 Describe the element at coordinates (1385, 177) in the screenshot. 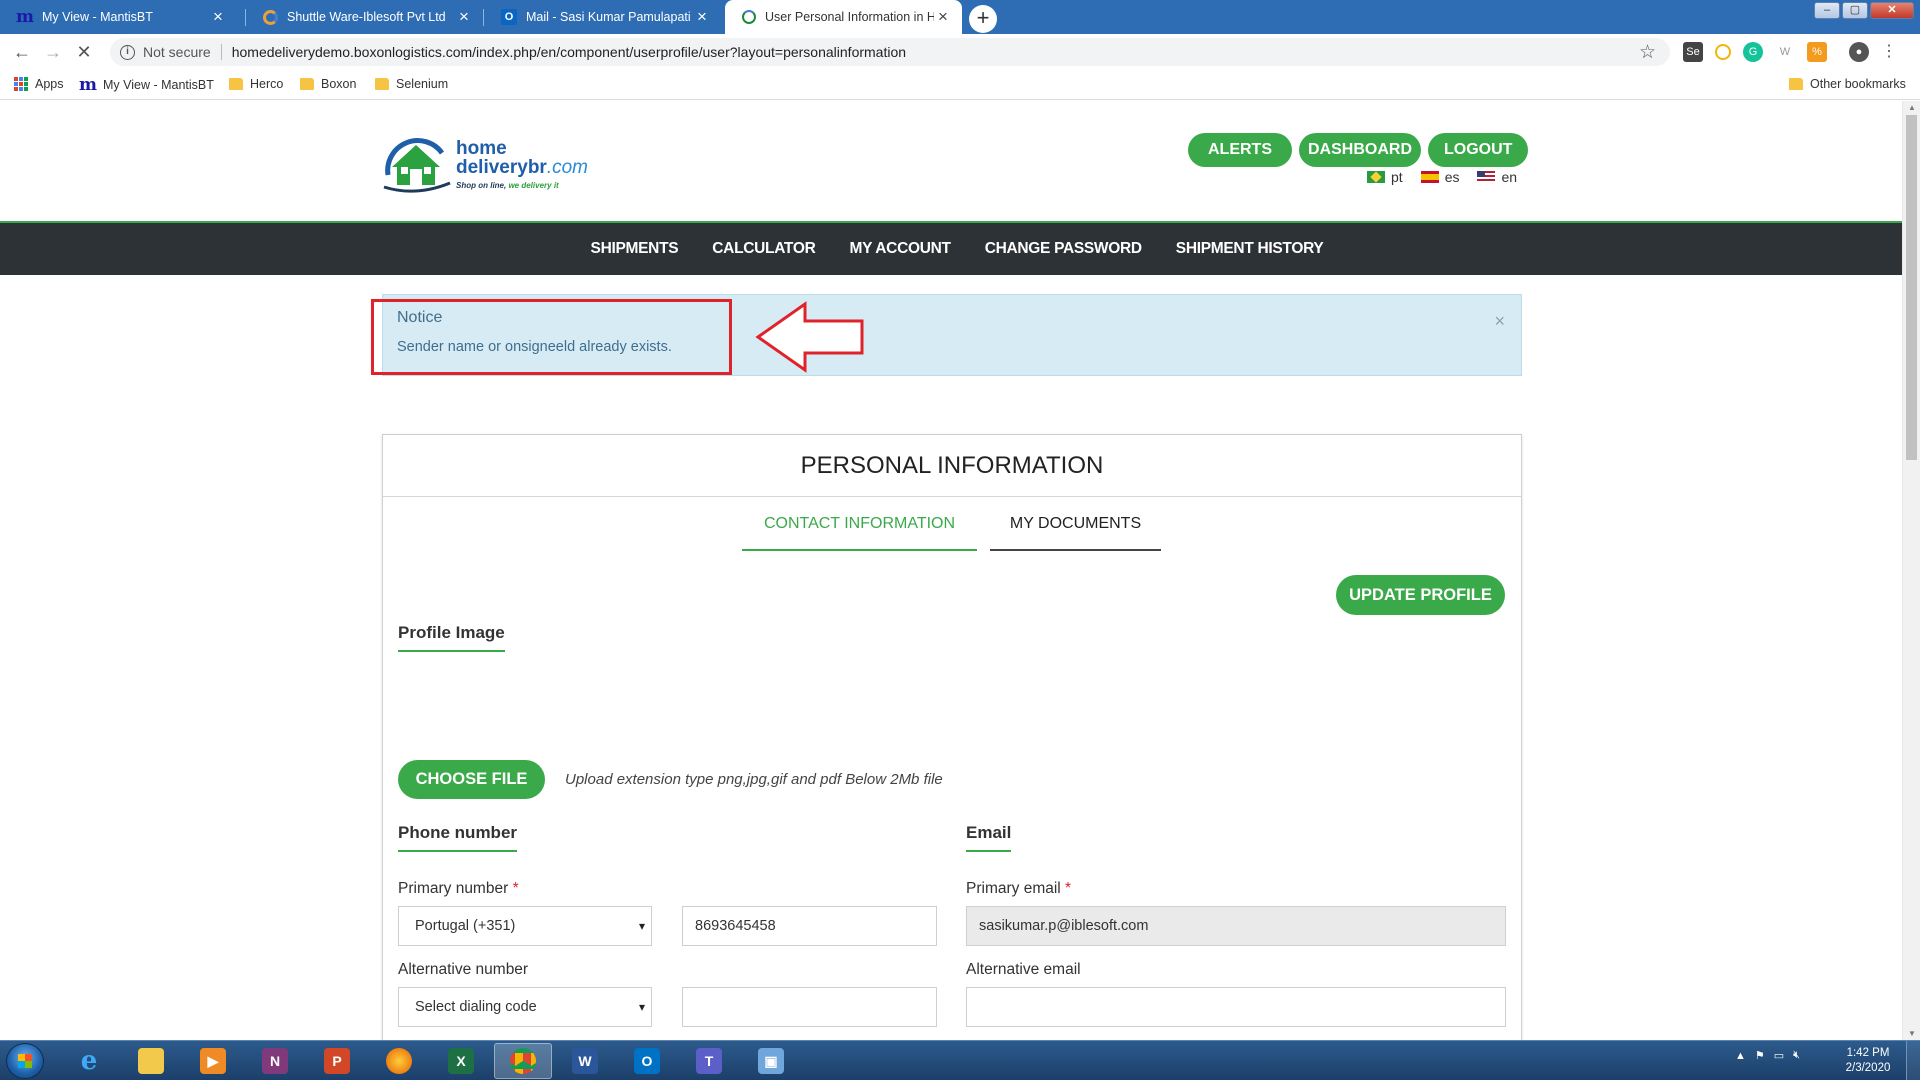

I see `language-pt: pt` at that location.